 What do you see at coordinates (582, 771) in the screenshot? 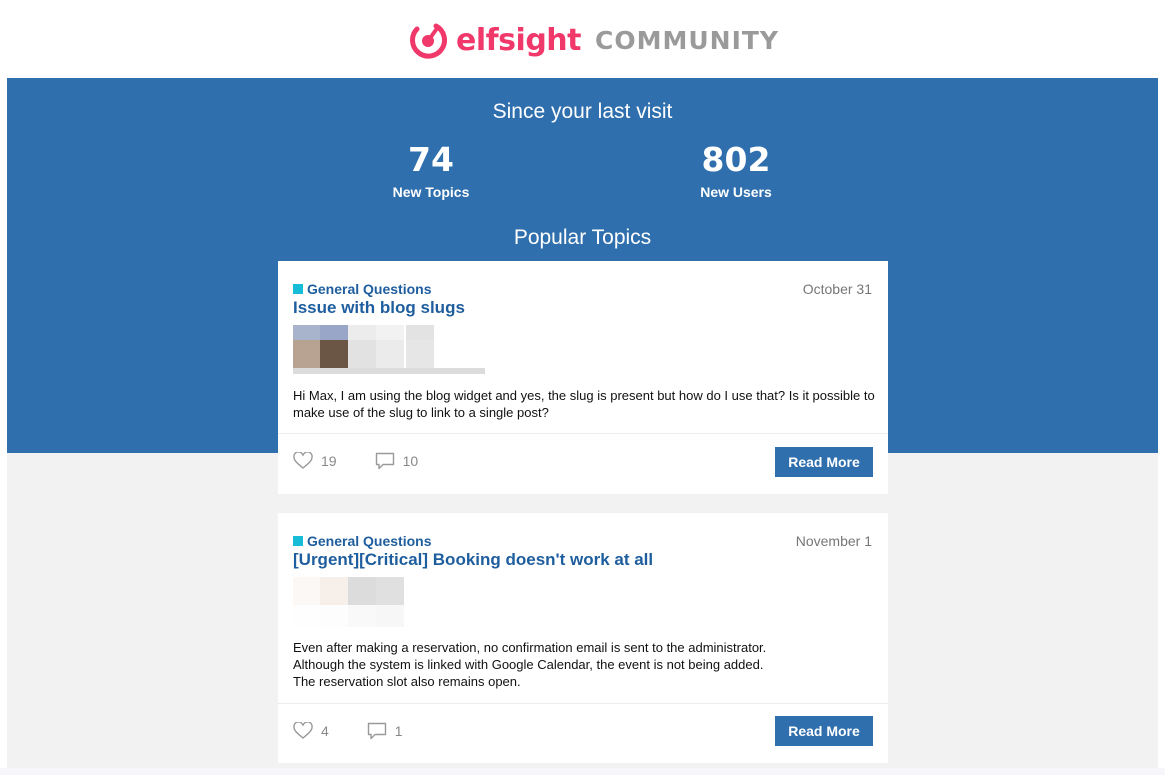
I see `footer-strip` at bounding box center [582, 771].